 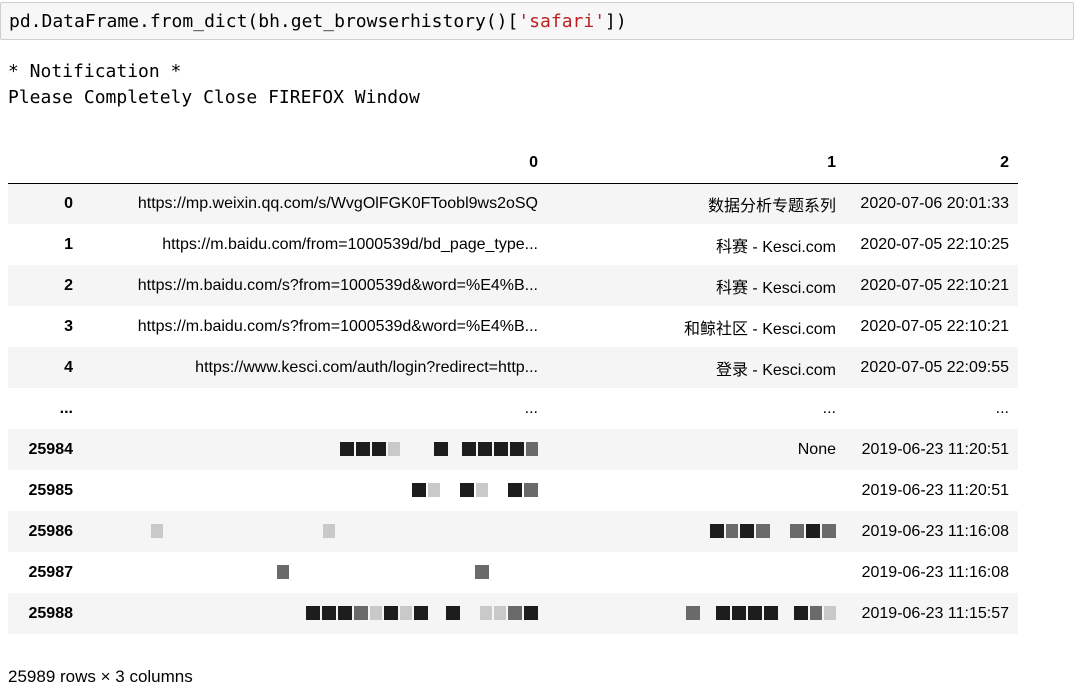 I want to click on time-cell: 2020-07-06 20:01:33, so click(x=934, y=203).